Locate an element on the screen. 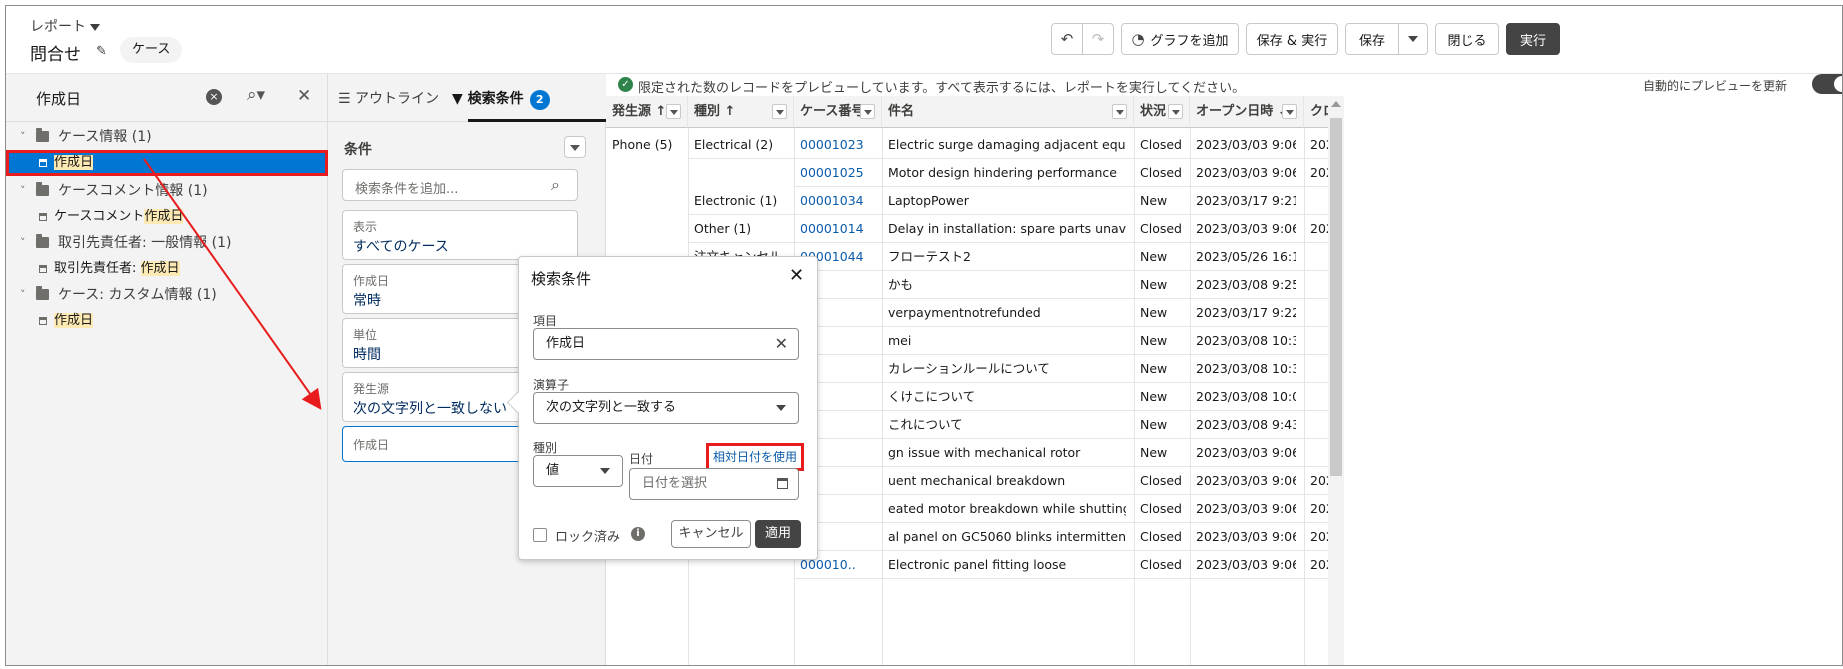 This screenshot has height=669, width=1843. save-button: 保存 is located at coordinates (1372, 39).